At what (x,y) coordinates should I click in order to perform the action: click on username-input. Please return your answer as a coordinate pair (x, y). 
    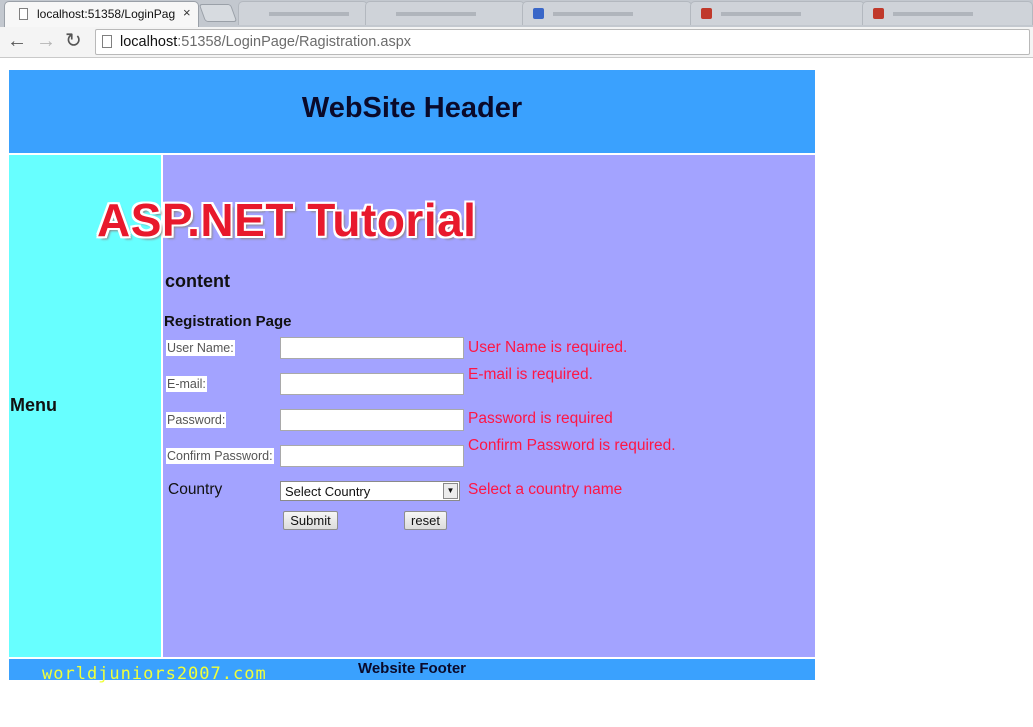
    Looking at the image, I should click on (372, 348).